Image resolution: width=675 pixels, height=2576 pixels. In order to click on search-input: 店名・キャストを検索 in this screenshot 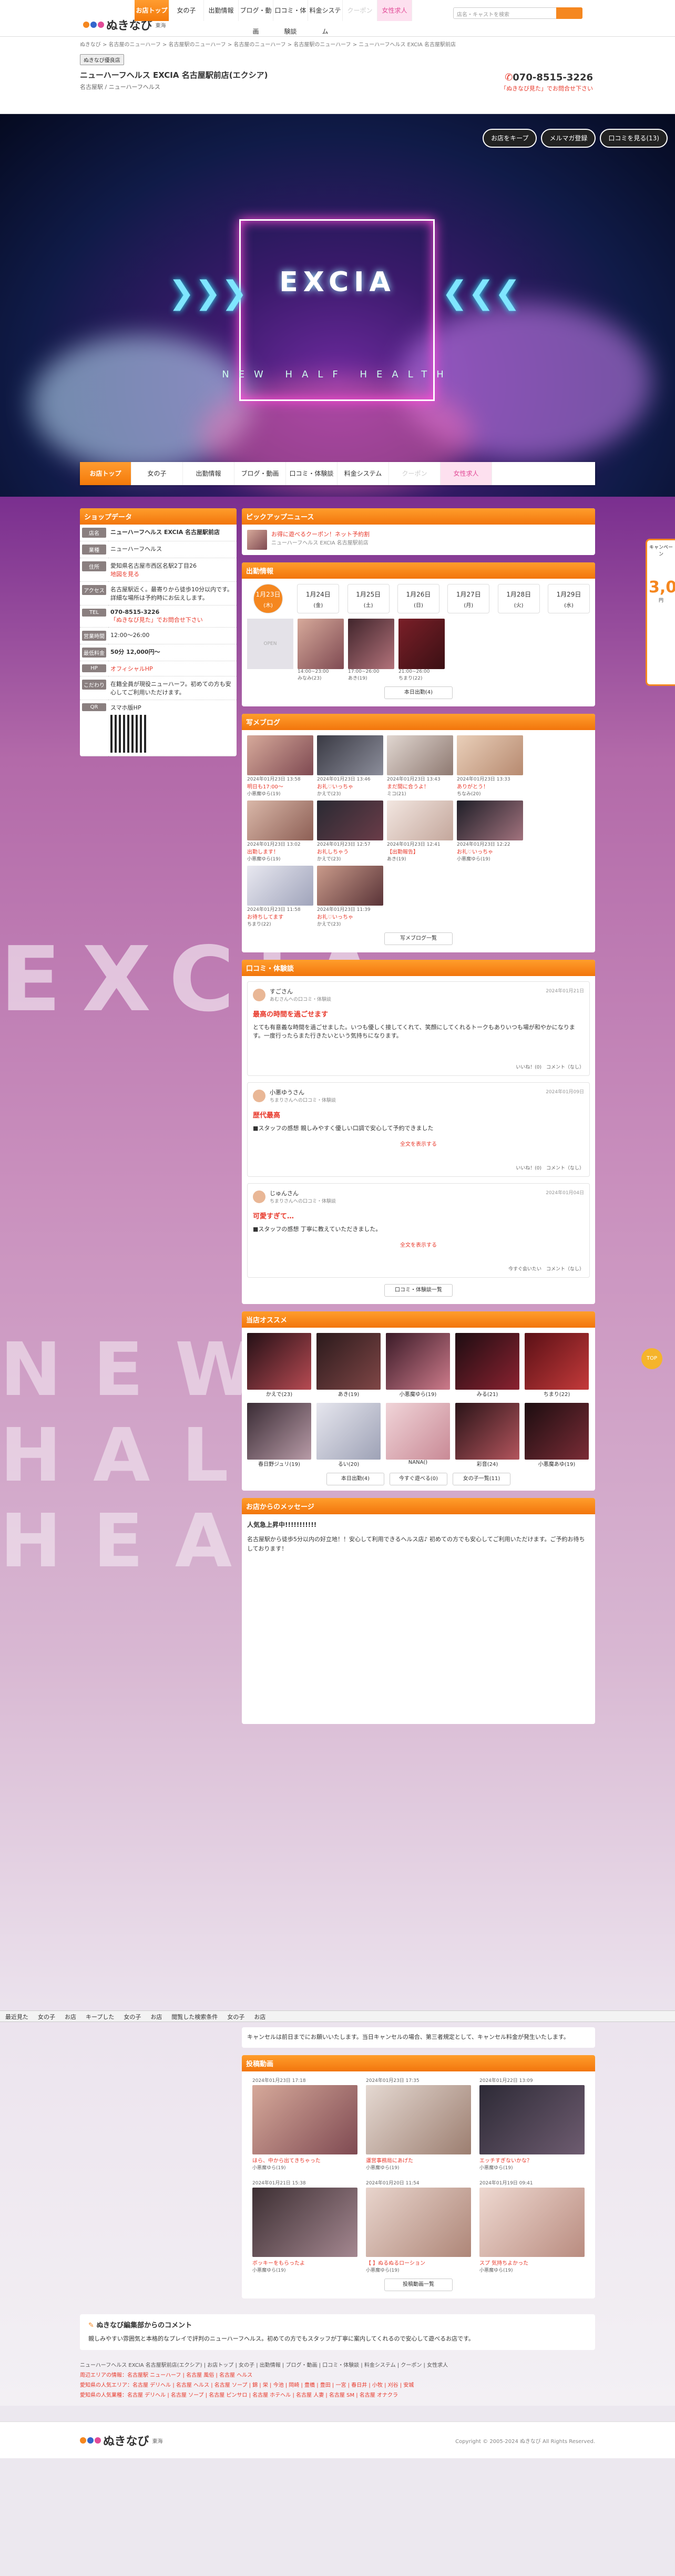, I will do `click(517, 13)`.